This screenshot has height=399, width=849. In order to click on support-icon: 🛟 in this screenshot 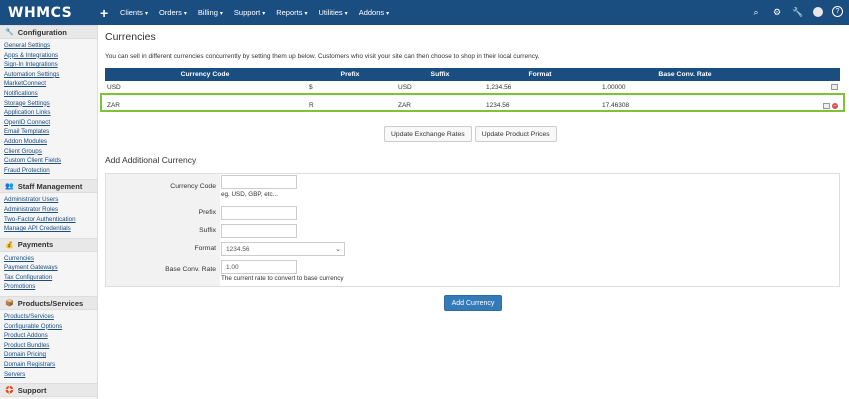, I will do `click(9, 391)`.